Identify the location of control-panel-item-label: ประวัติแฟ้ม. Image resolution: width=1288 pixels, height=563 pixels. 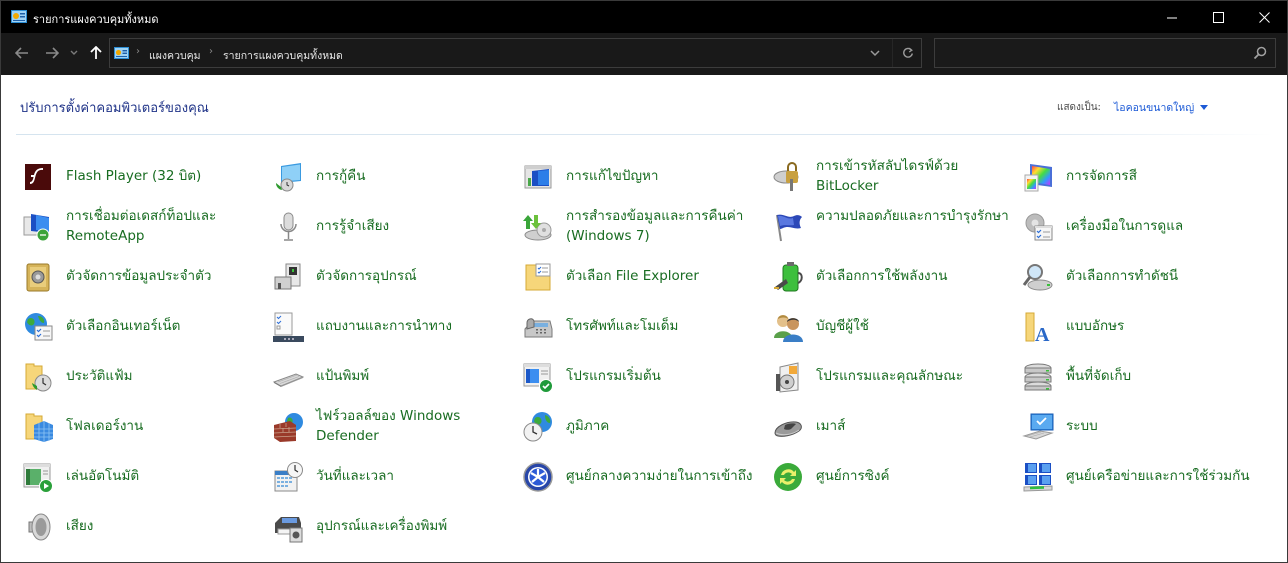
(166, 376).